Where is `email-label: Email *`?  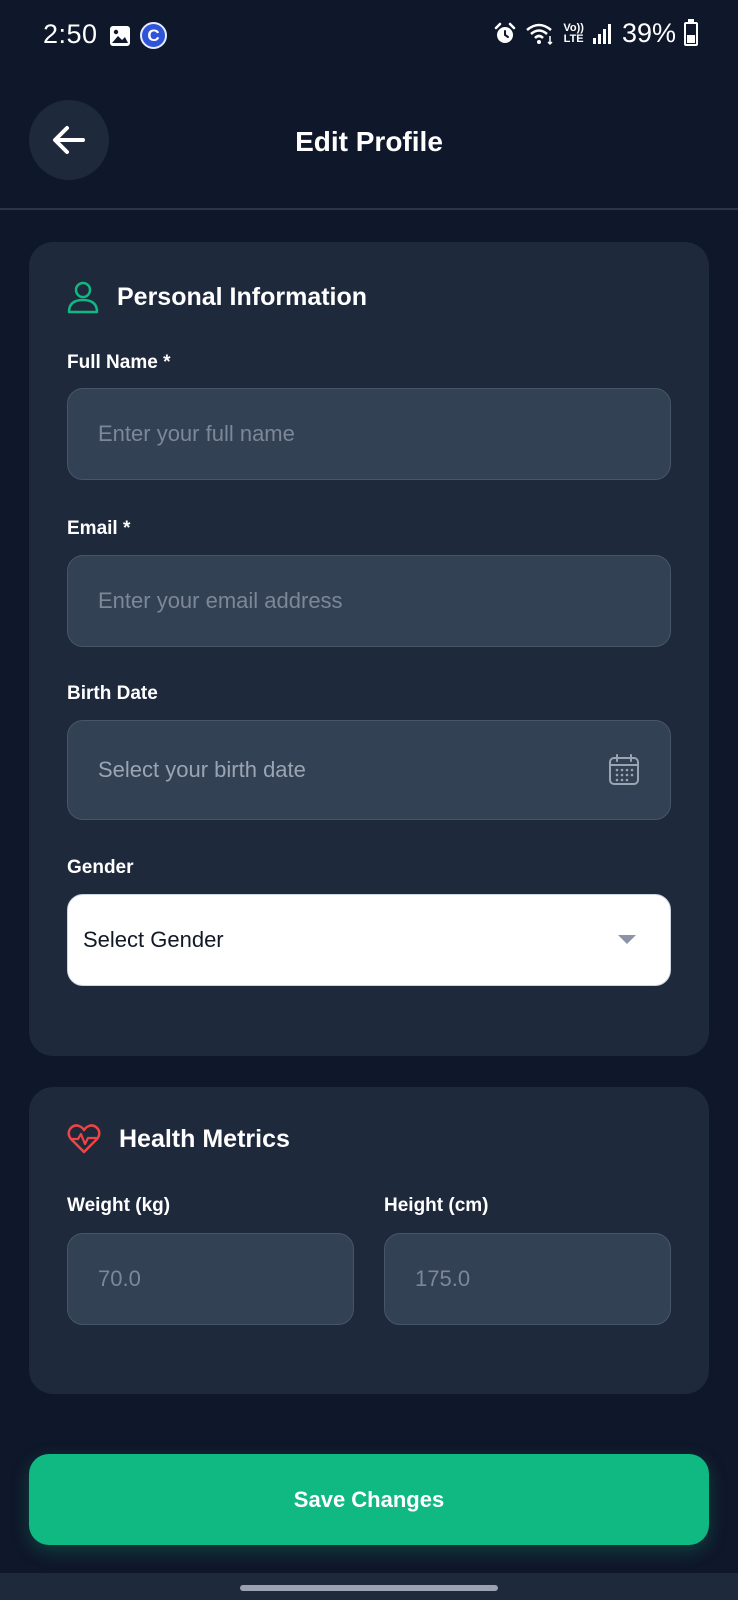
email-label: Email * is located at coordinates (99, 528).